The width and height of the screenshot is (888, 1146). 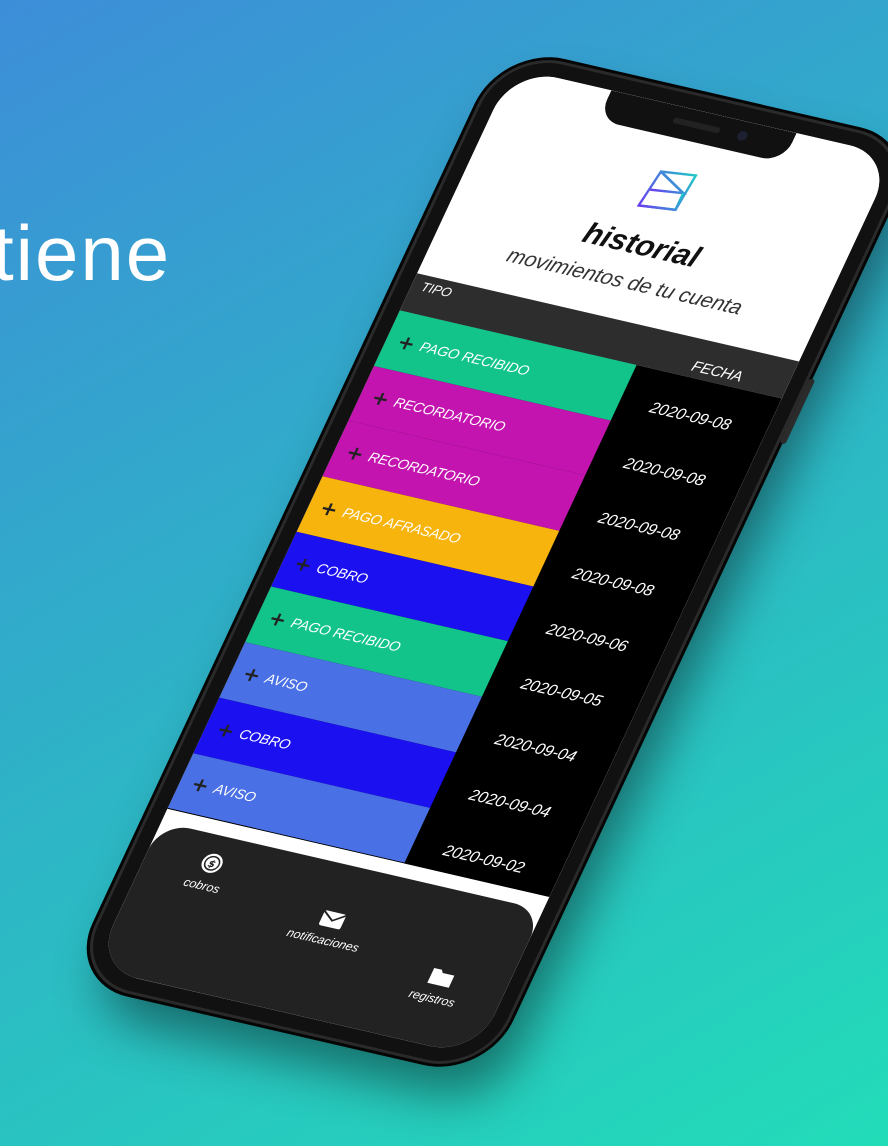 I want to click on tab-notificaciones: notificaciones, so click(x=328, y=929).